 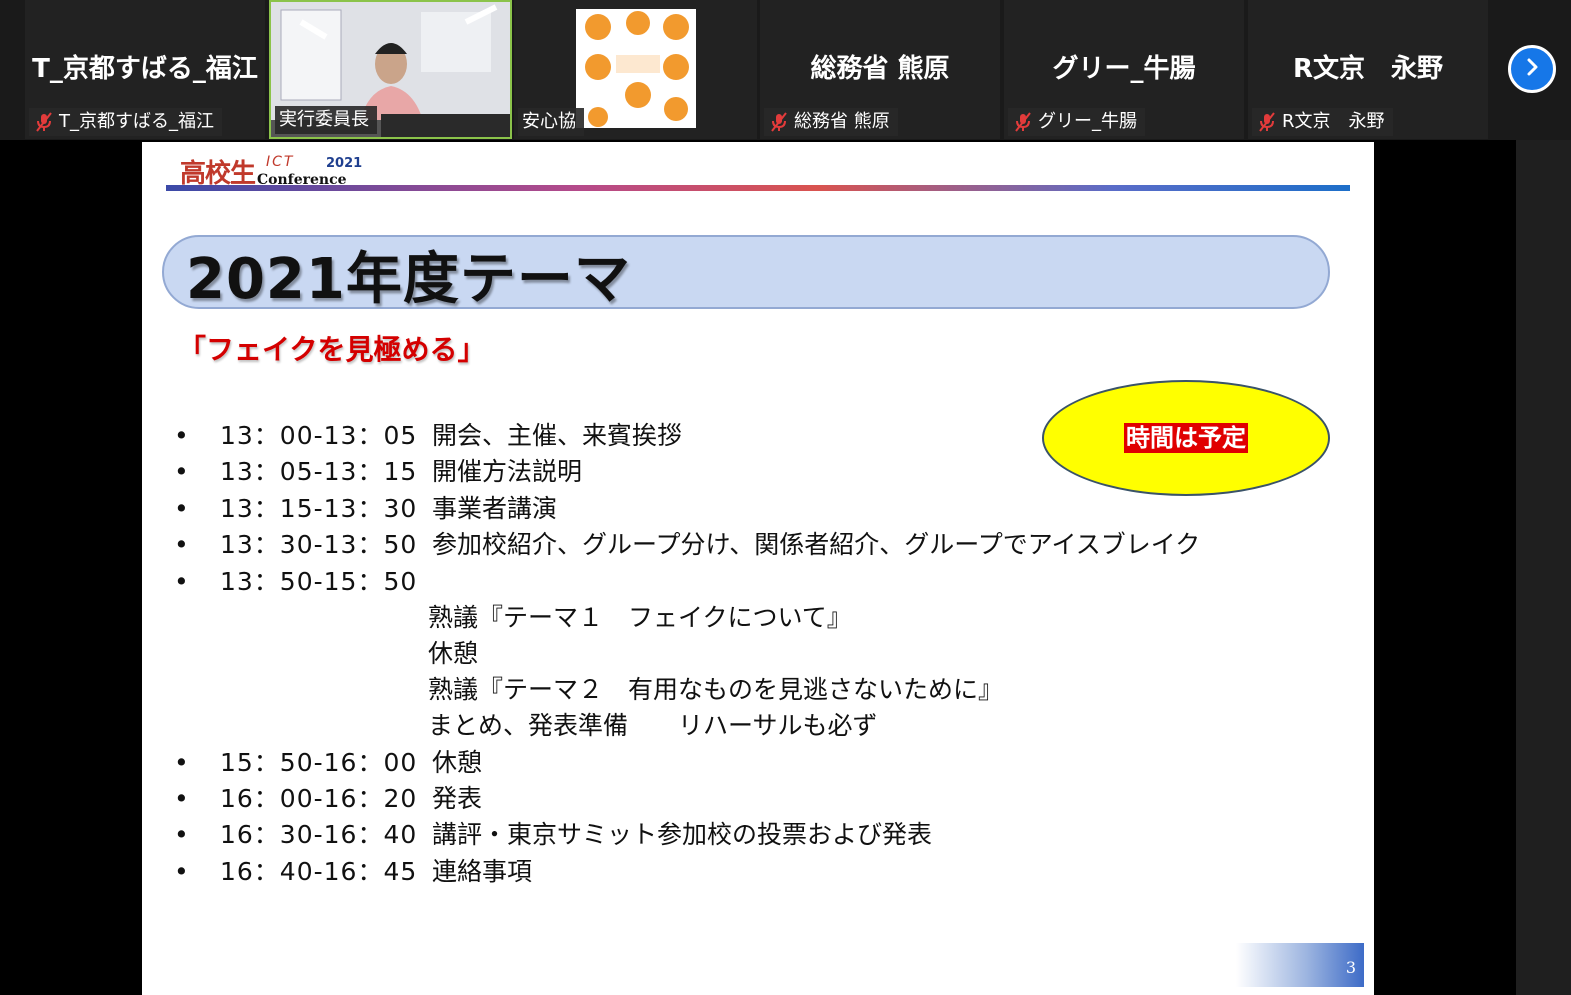 What do you see at coordinates (1350, 967) in the screenshot?
I see `page-number: 3` at bounding box center [1350, 967].